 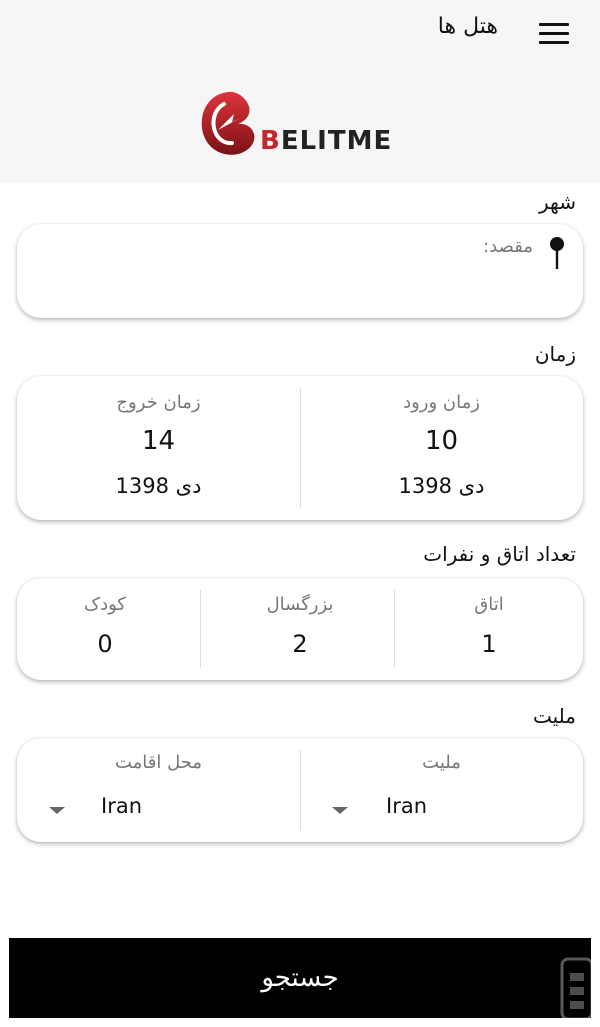 I want to click on room-count-selector: اتاق 1, so click(x=489, y=629).